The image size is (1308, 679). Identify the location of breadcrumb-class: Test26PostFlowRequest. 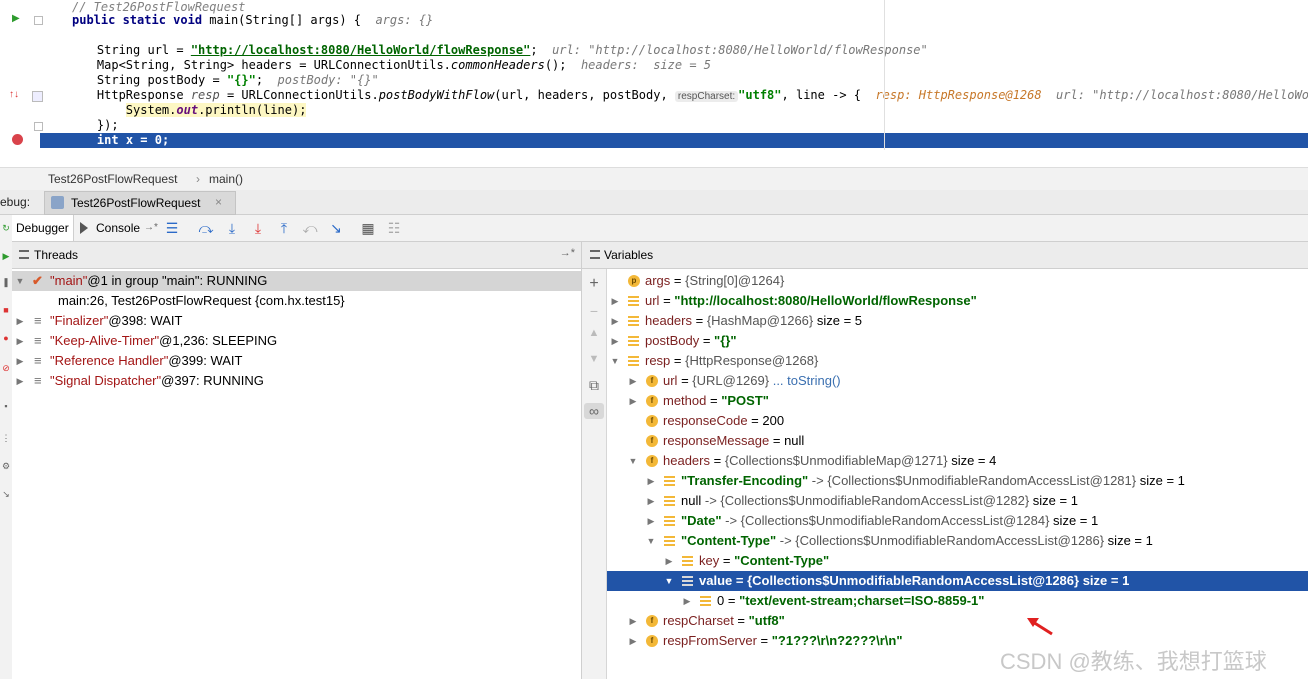
(112, 179).